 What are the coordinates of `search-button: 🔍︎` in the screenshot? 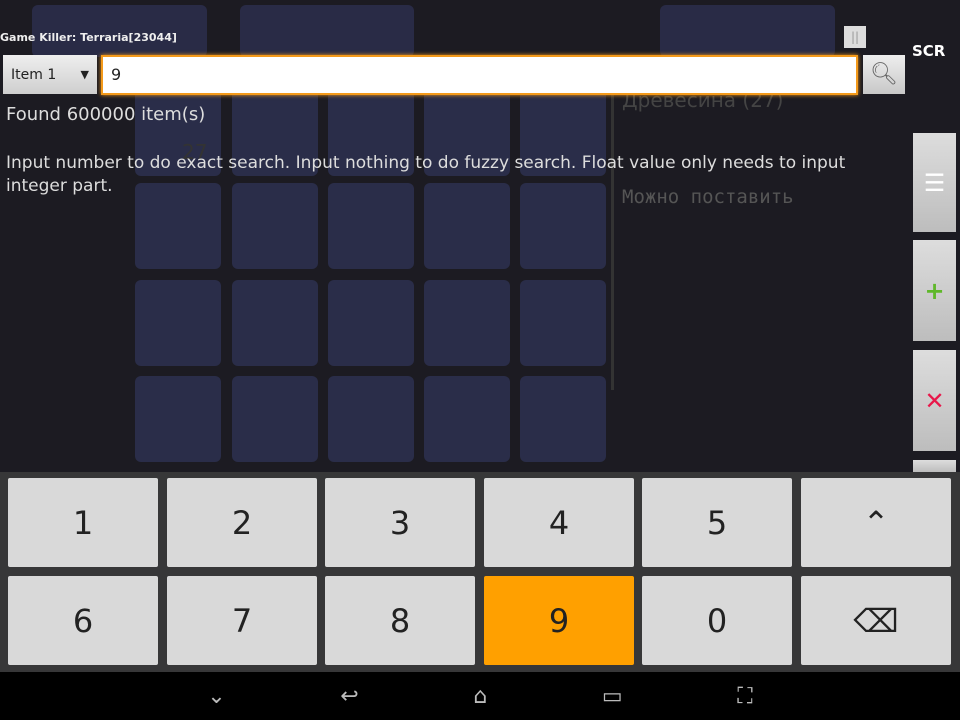 It's located at (884, 74).